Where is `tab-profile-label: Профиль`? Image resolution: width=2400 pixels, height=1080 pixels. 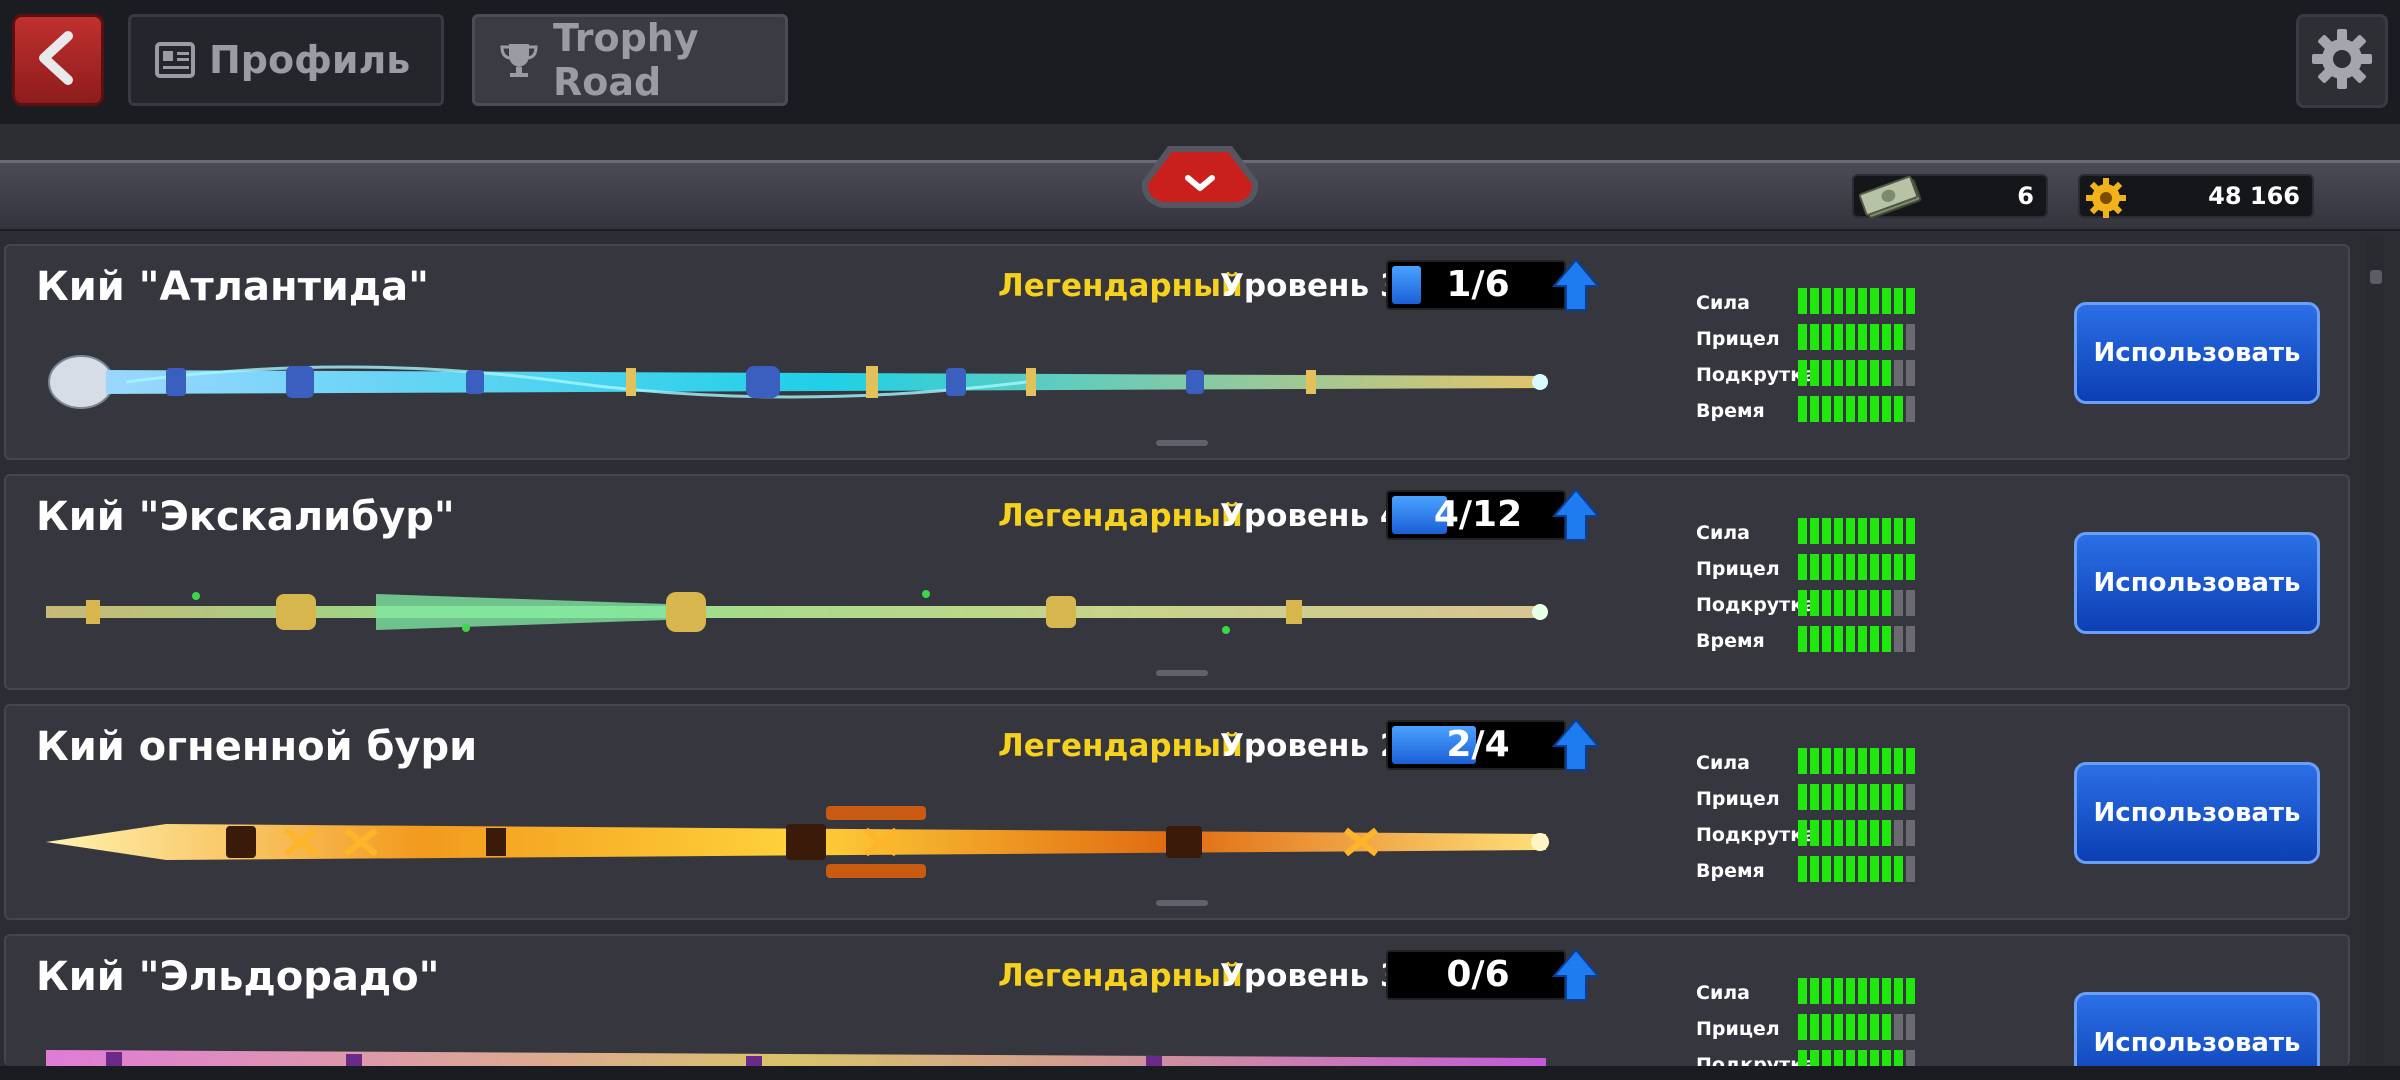
tab-profile-label: Профиль is located at coordinates (310, 60).